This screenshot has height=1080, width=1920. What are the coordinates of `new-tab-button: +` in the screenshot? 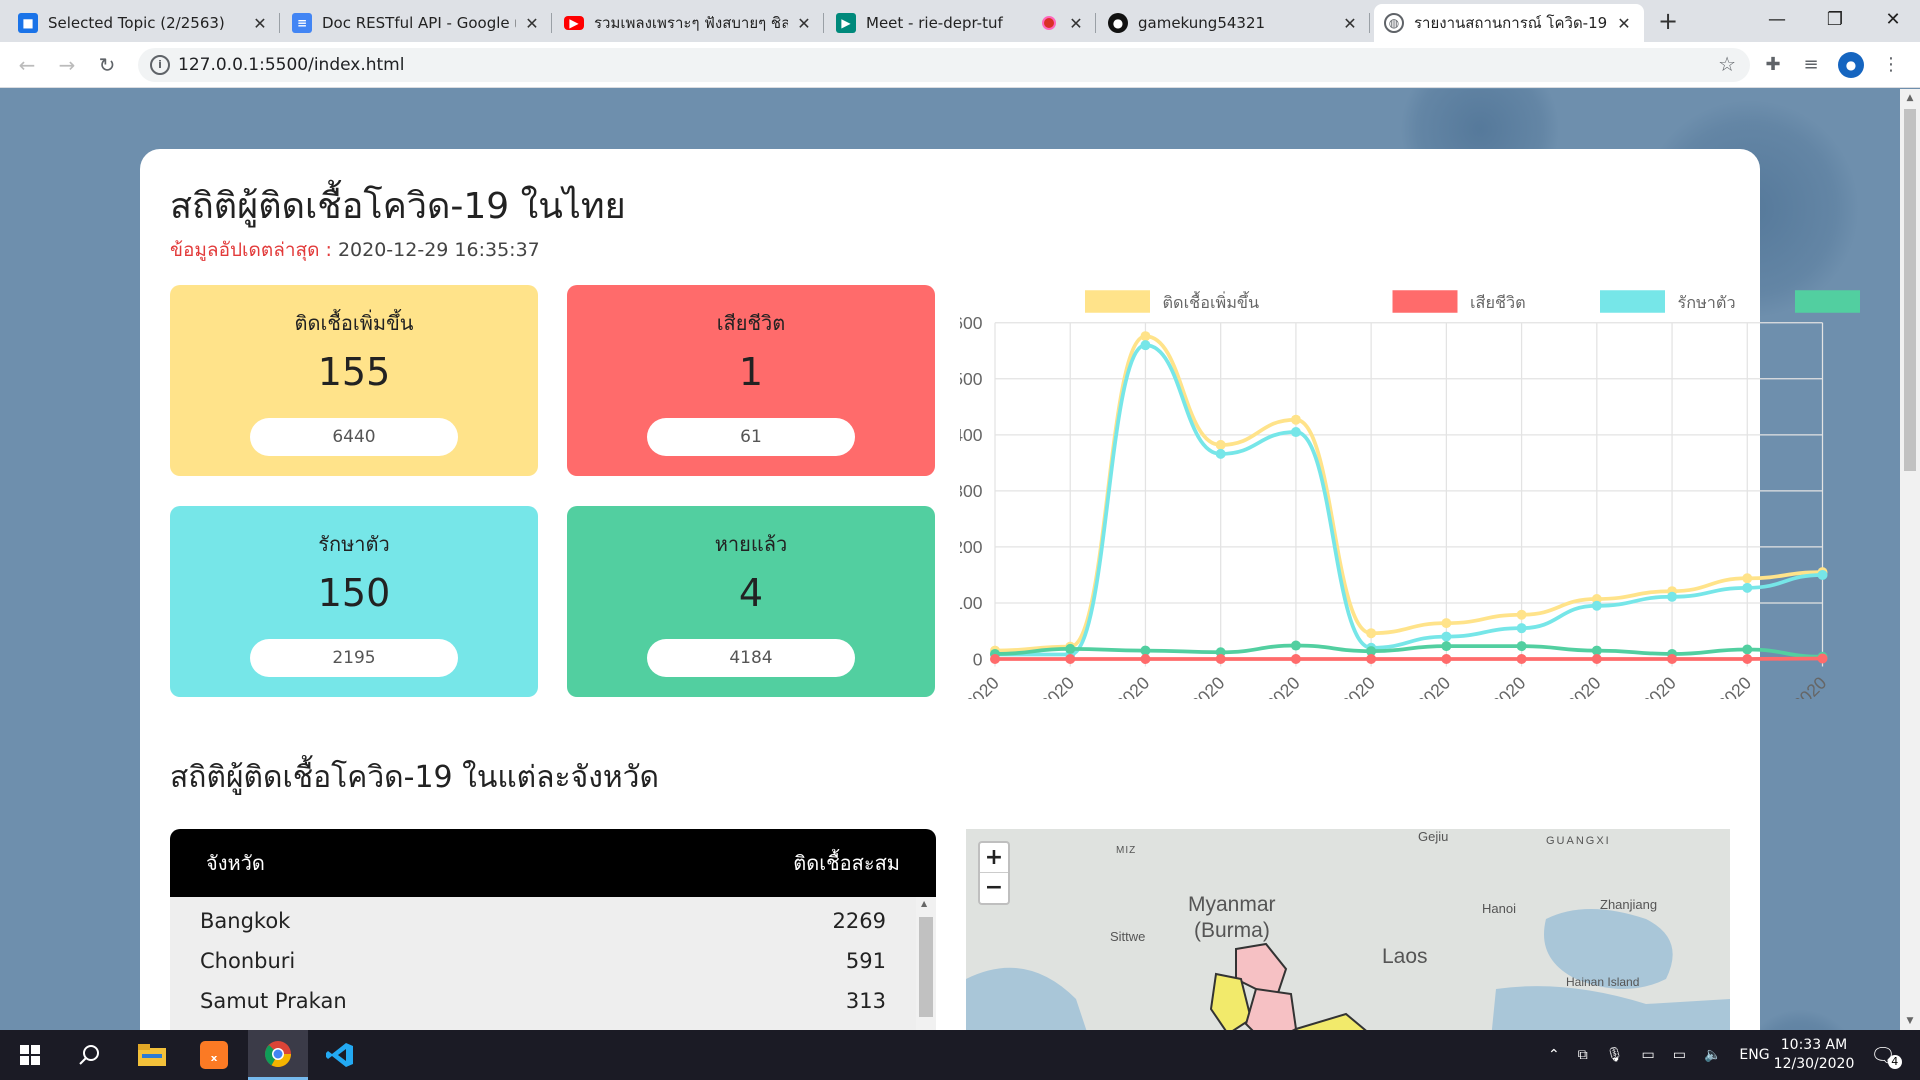 It's located at (1668, 21).